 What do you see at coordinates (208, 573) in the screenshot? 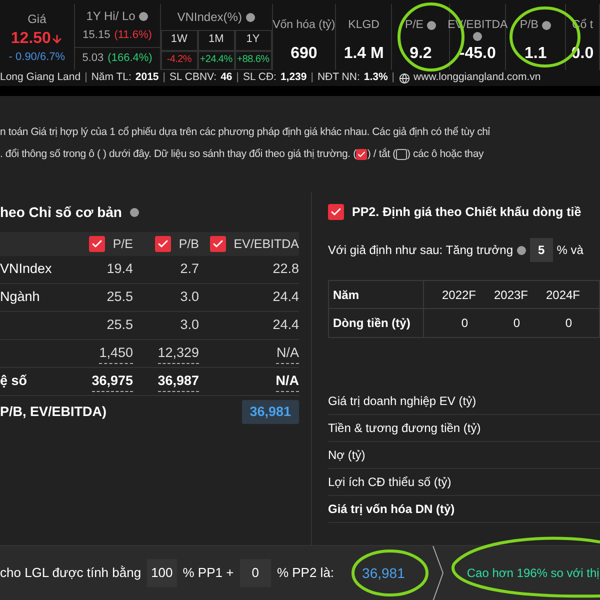
I see `summary-text: % PP1 +` at bounding box center [208, 573].